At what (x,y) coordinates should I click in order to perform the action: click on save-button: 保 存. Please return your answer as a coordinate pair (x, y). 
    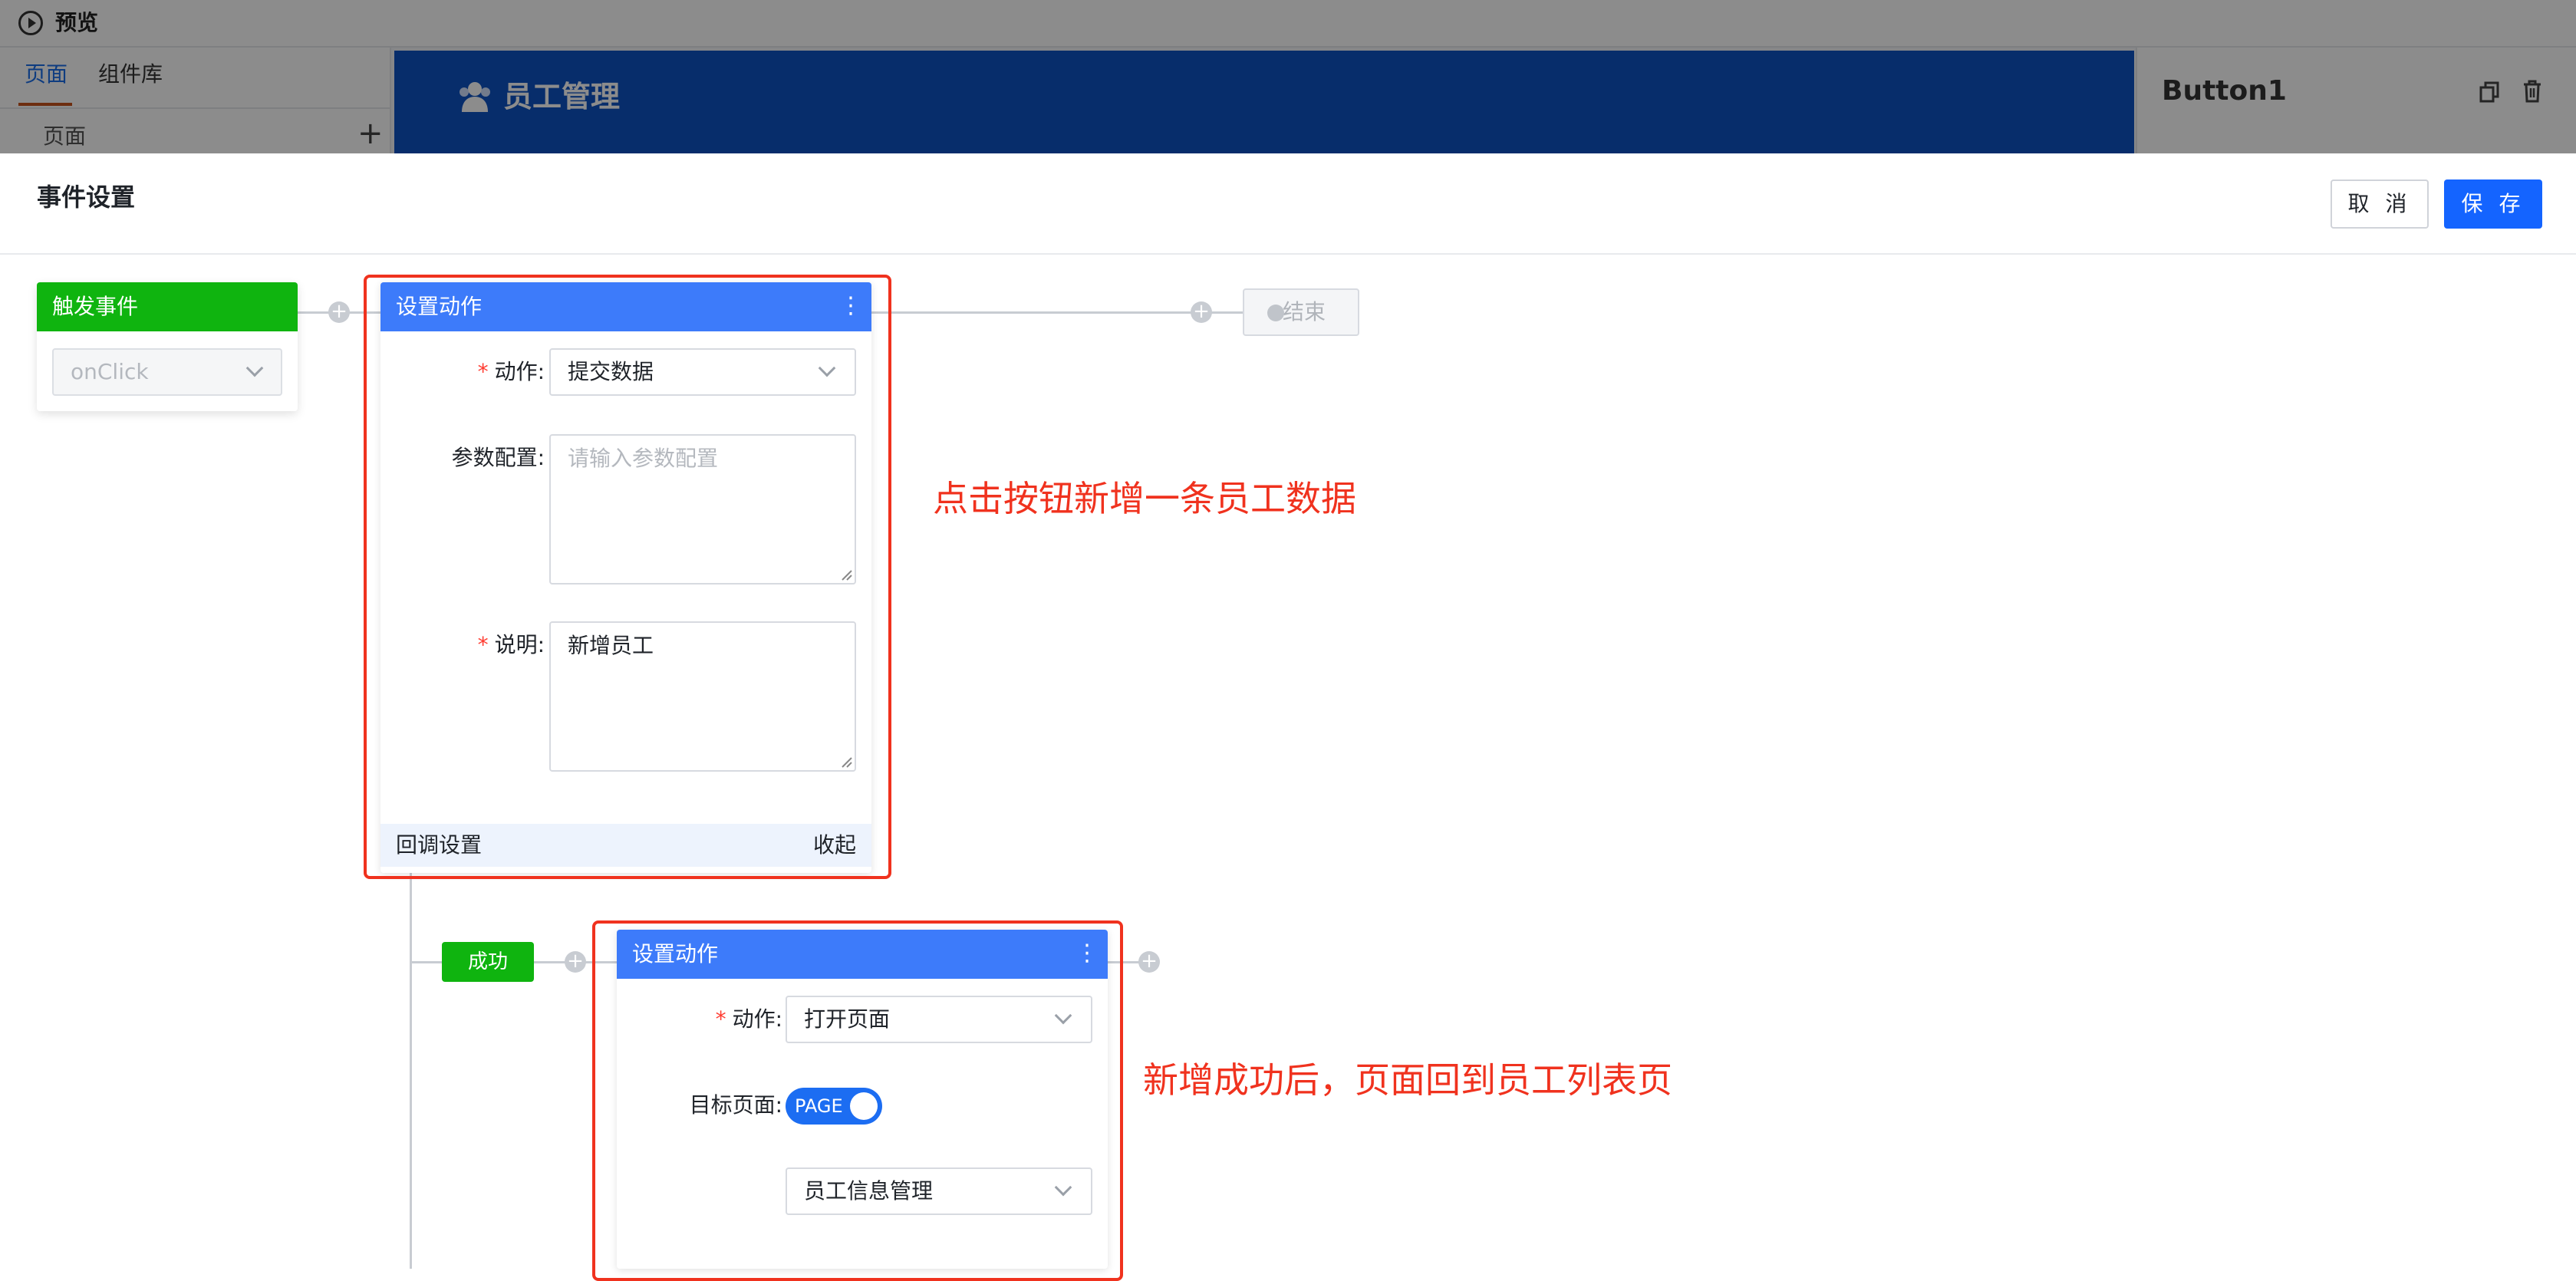
    Looking at the image, I should click on (2493, 204).